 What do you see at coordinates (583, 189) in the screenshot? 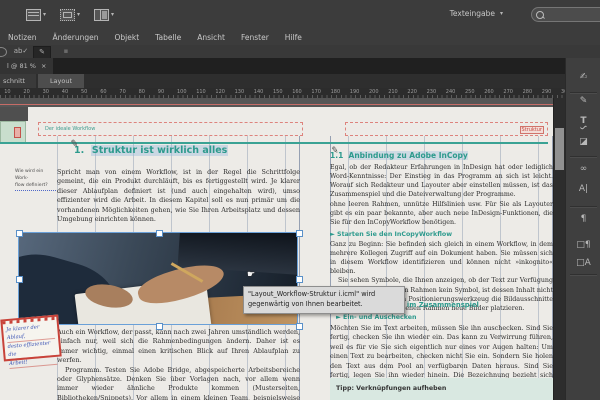
I see `text-macros-icon: A|` at bounding box center [583, 189].